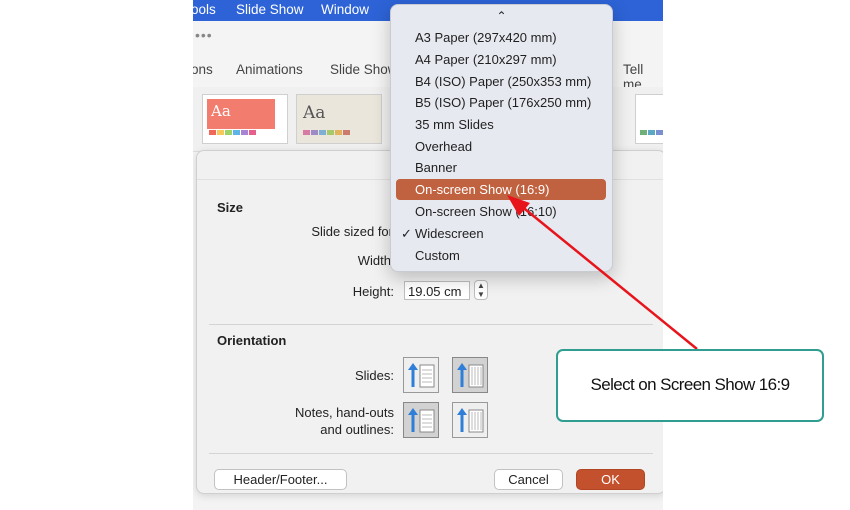  I want to click on slides-landscape-button, so click(470, 375).